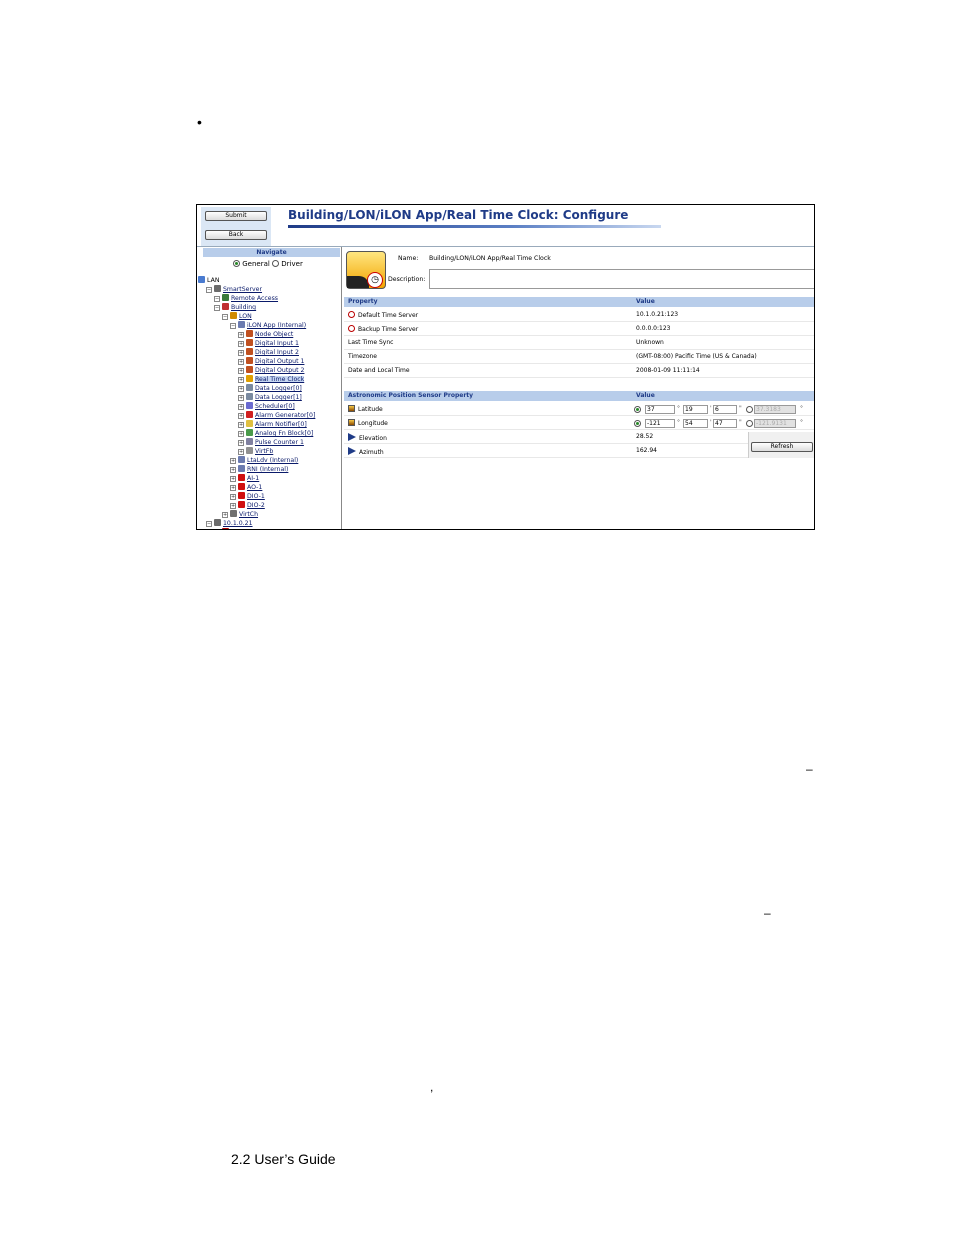  What do you see at coordinates (278, 397) in the screenshot?
I see `tree-item-label: Data Logger[1]` at bounding box center [278, 397].